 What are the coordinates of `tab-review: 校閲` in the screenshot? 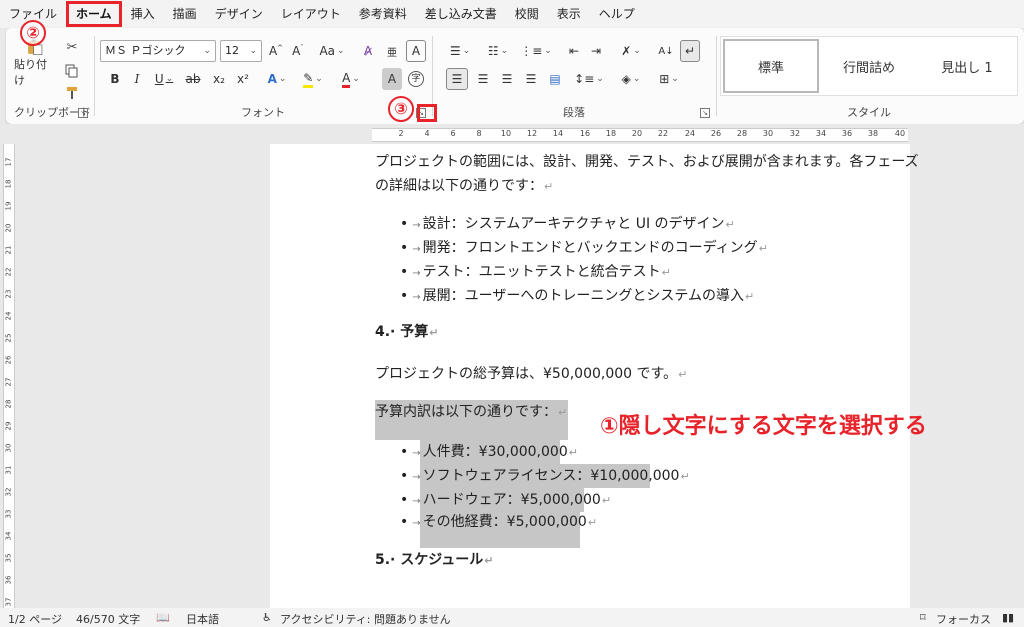 It's located at (527, 14).